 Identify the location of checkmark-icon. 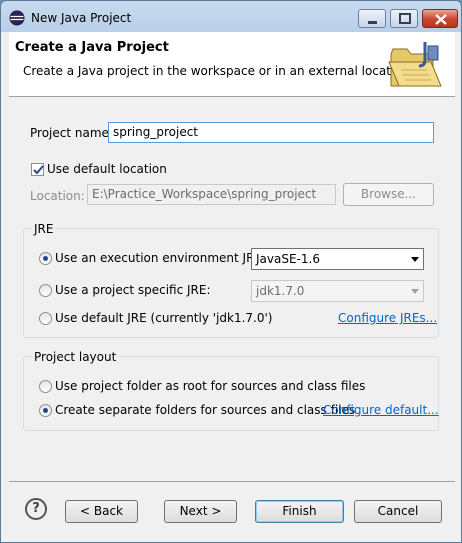
(38, 170).